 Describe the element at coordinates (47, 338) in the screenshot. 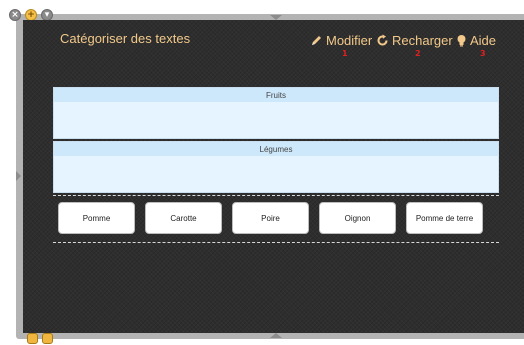

I see `paste-icon` at that location.